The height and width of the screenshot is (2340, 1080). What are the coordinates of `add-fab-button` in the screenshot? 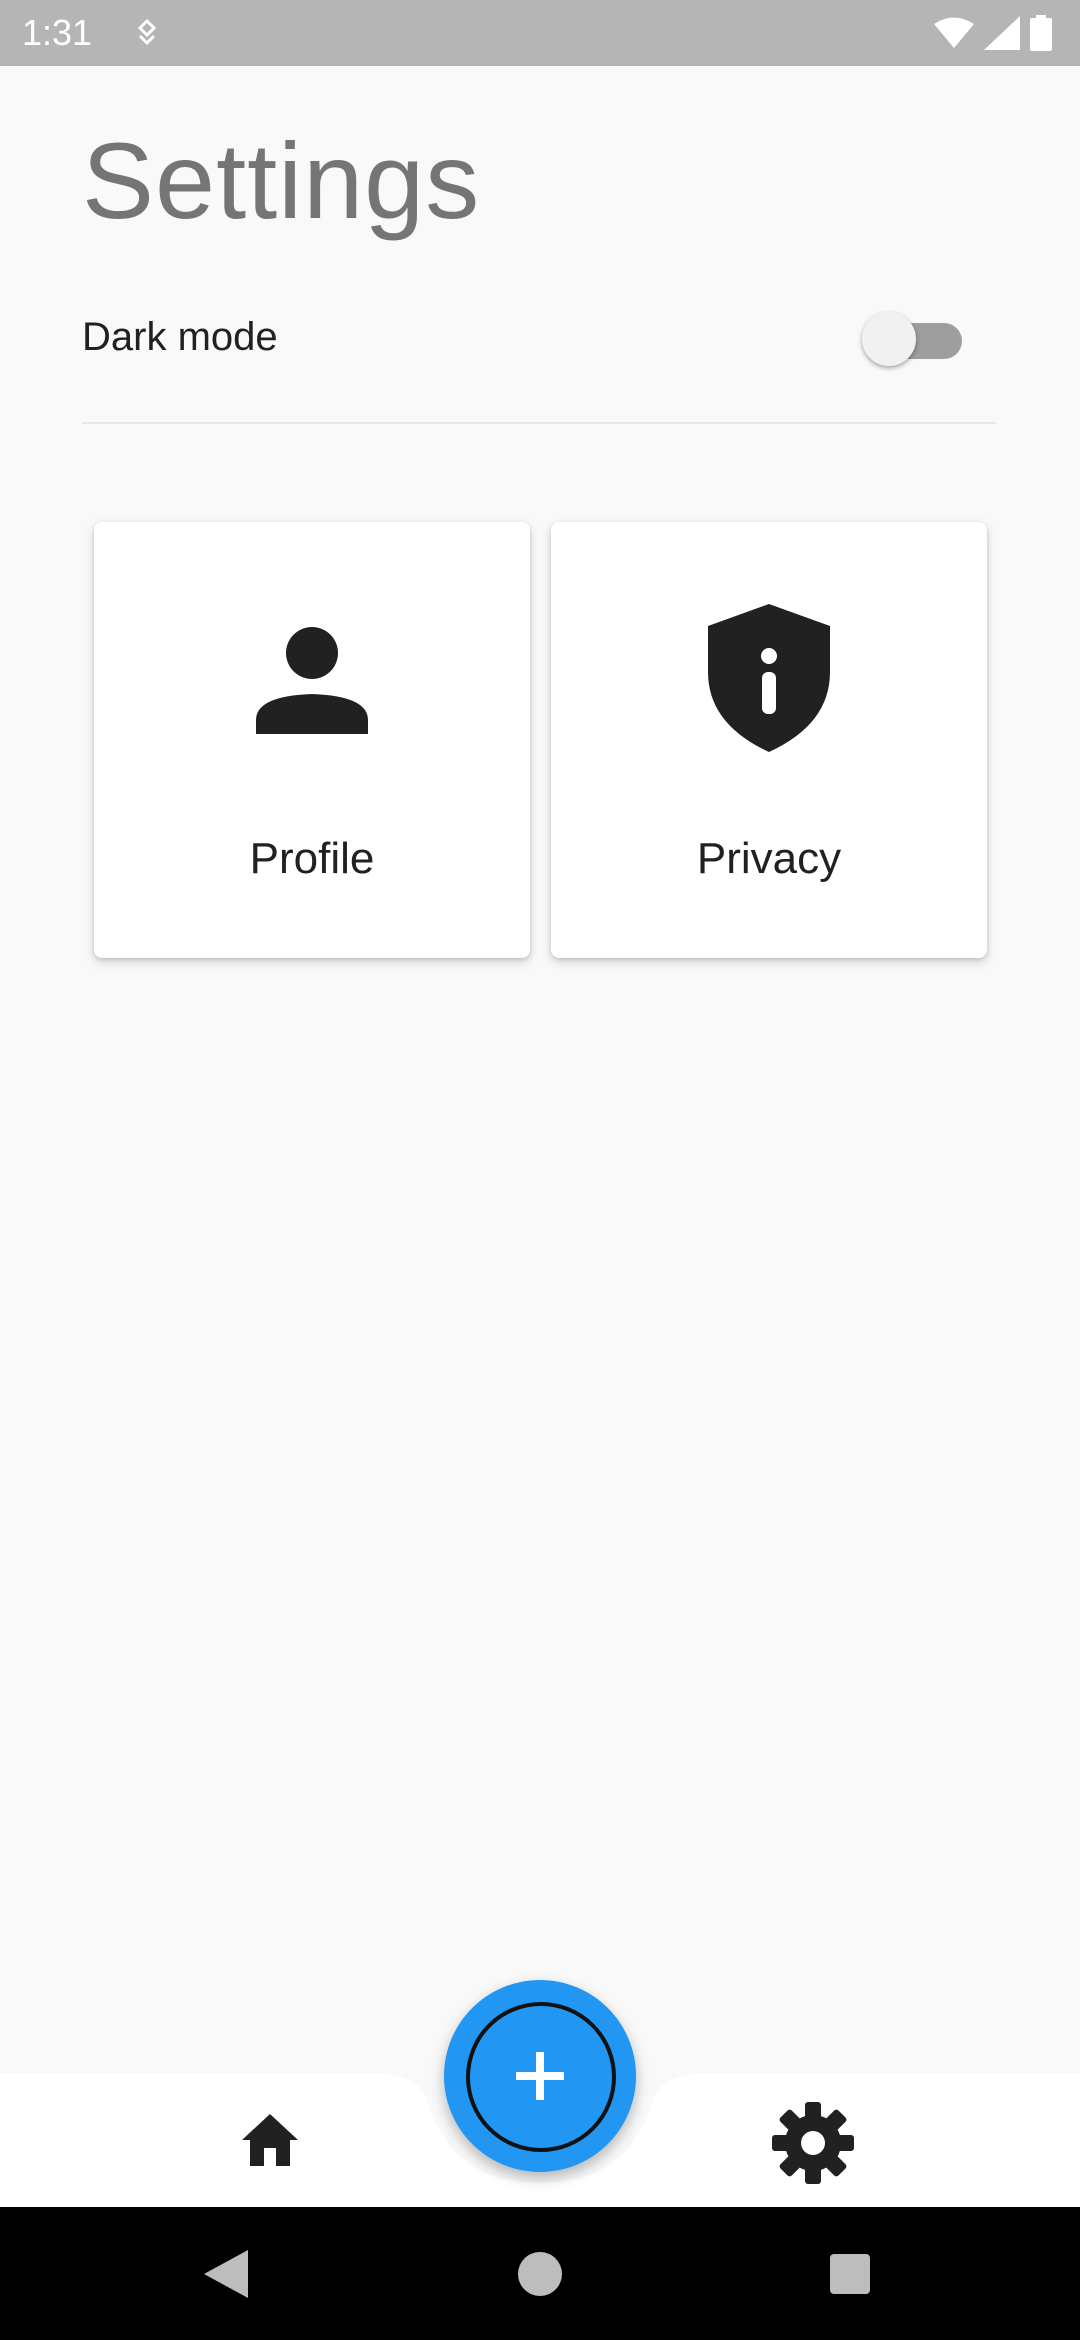 It's located at (540, 2076).